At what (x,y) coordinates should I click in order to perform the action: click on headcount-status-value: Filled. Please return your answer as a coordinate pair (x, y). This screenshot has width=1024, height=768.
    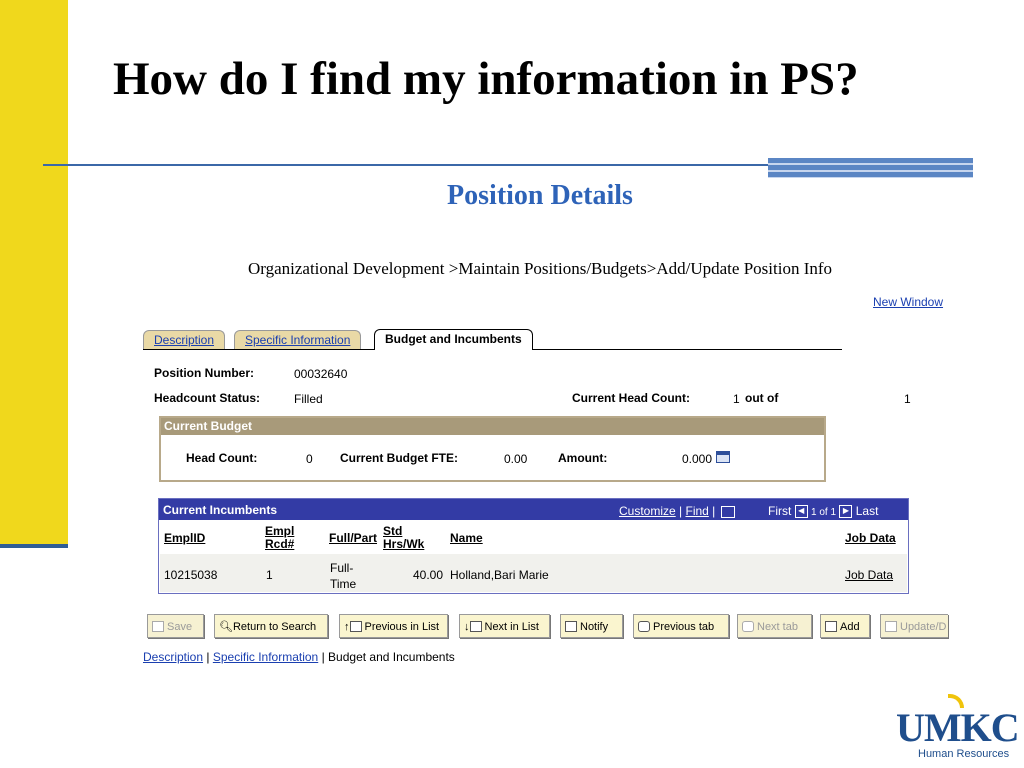
    Looking at the image, I should click on (308, 399).